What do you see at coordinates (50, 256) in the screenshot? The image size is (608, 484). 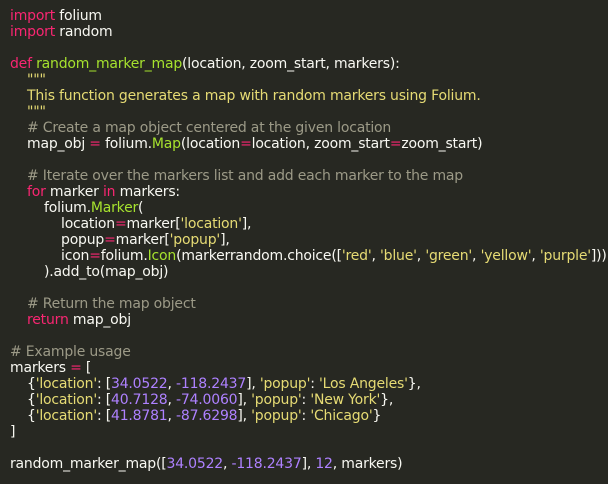 I see `code-token: icon` at bounding box center [50, 256].